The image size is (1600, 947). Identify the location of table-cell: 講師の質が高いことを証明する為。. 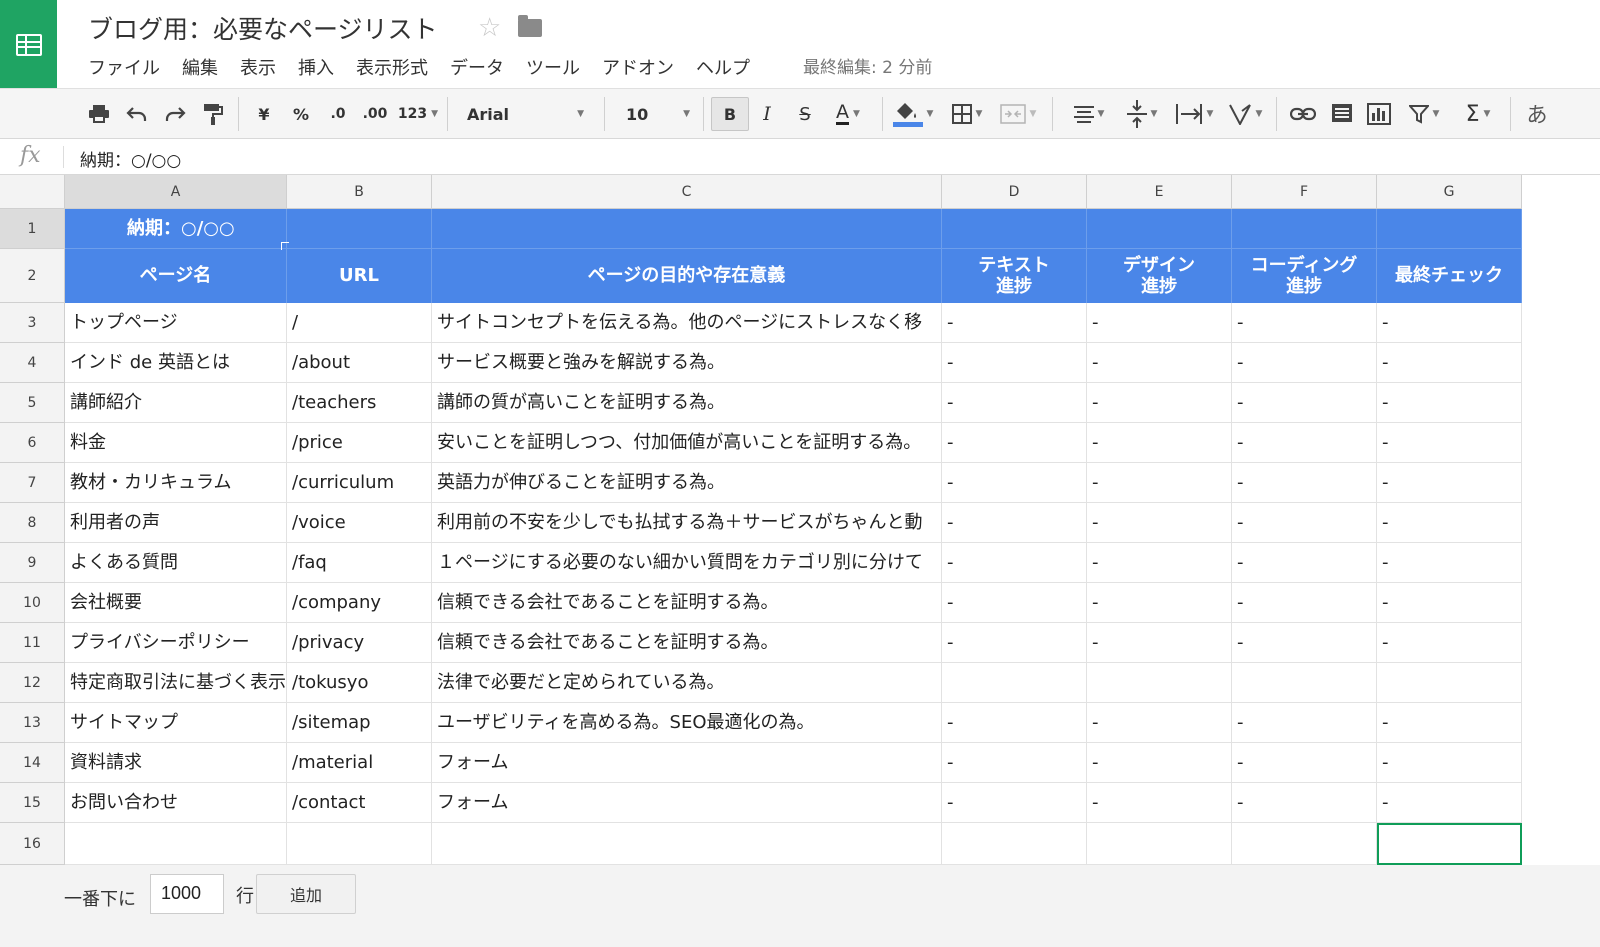
(687, 403).